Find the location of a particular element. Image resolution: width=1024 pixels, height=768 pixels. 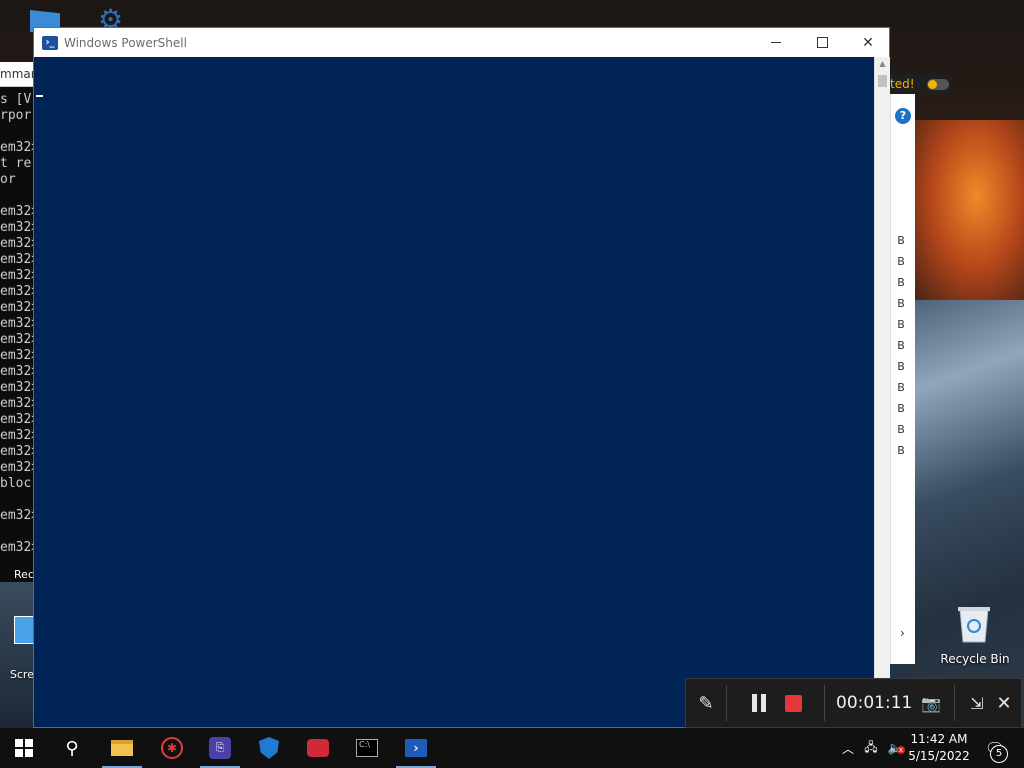

help-icon: ? is located at coordinates (903, 116).